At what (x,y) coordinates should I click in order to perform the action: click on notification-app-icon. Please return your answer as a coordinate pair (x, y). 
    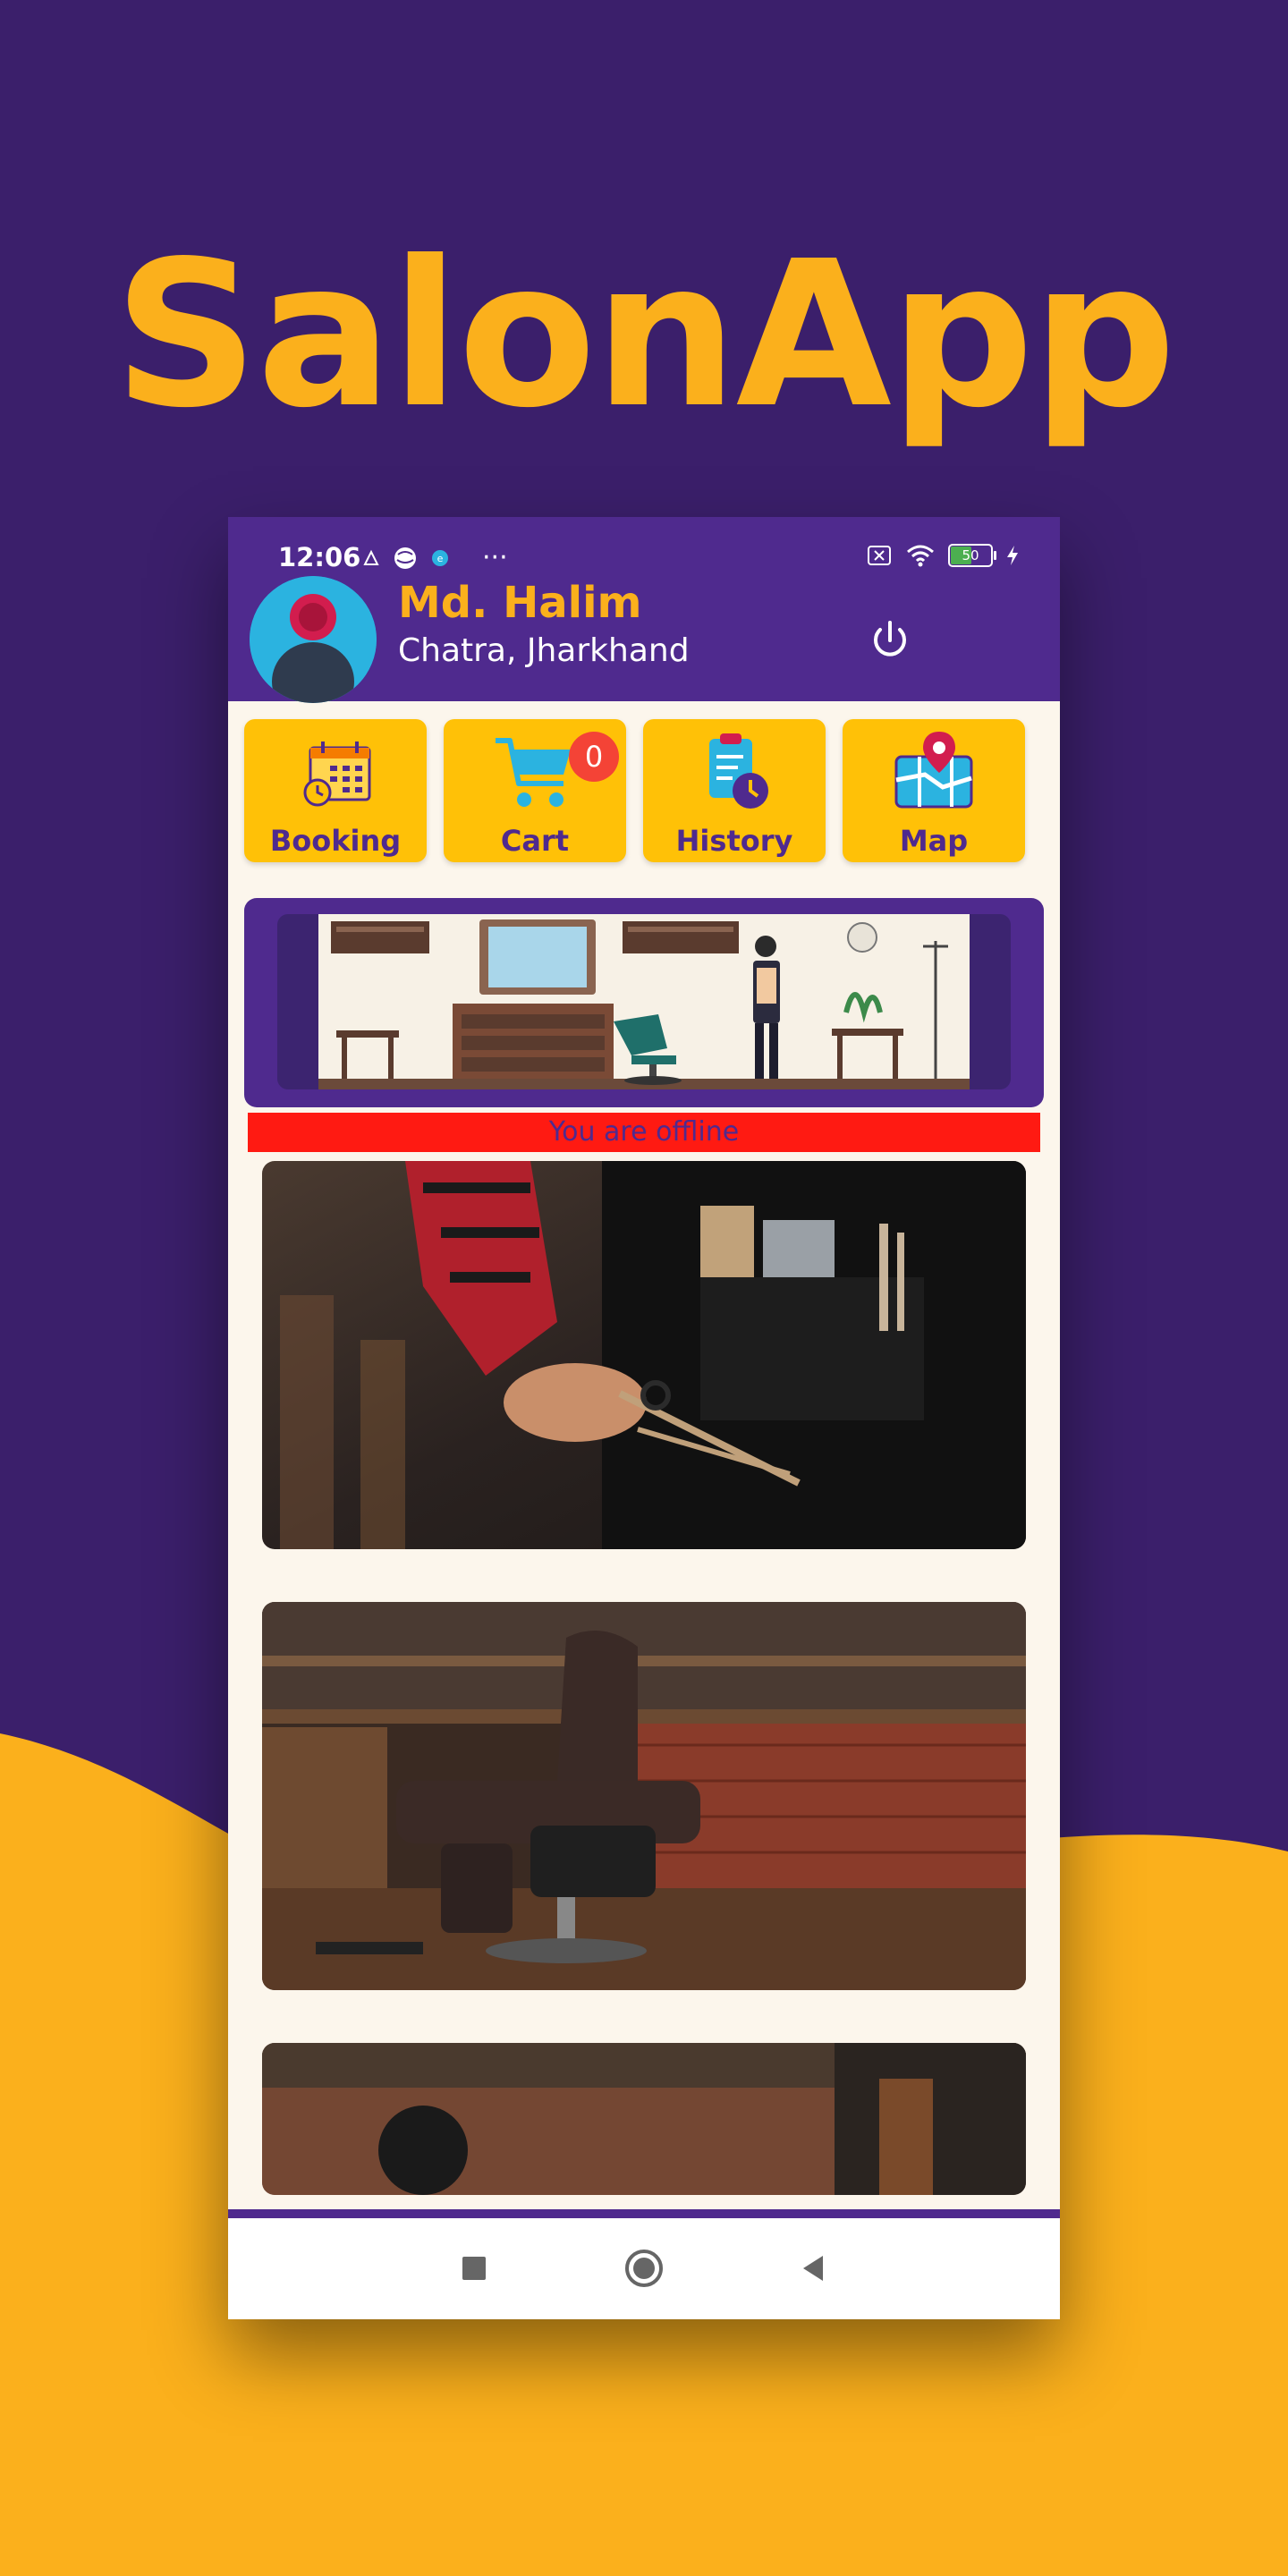
    Looking at the image, I should click on (371, 557).